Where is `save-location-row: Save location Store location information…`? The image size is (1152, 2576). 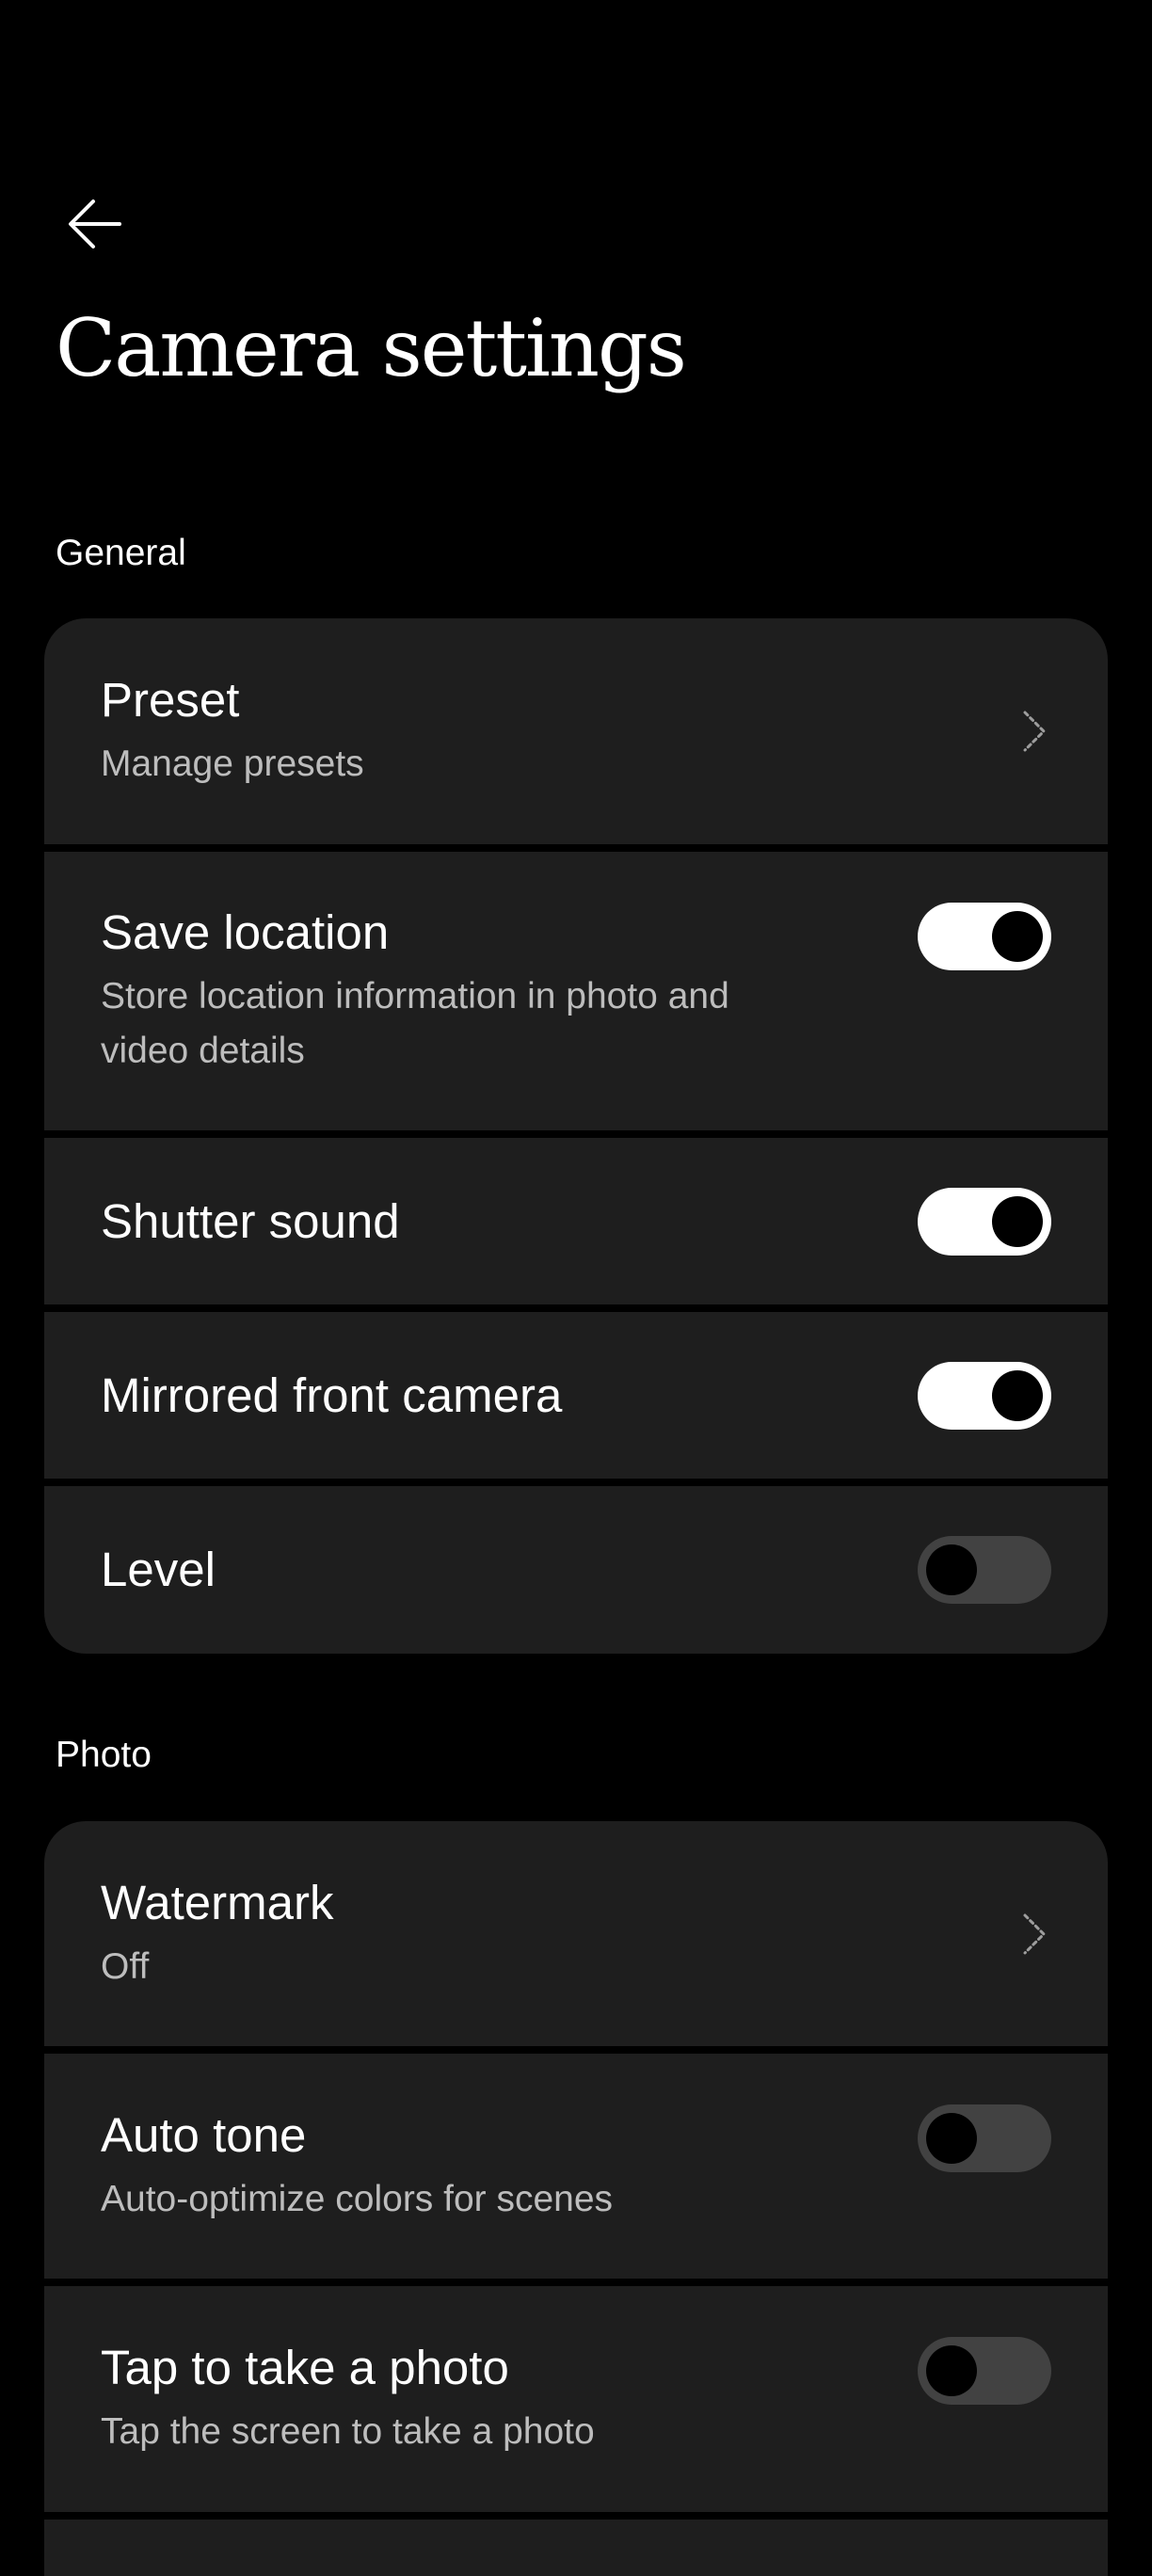 save-location-row: Save location Store location information… is located at coordinates (576, 991).